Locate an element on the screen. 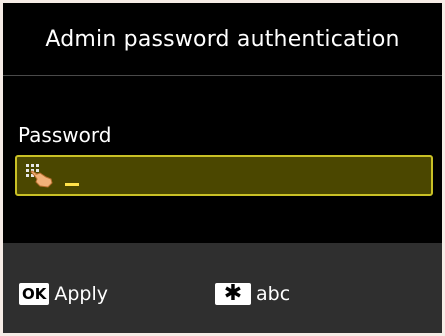 Image resolution: width=445 pixels, height=336 pixels. input-mode-label: abc is located at coordinates (273, 294).